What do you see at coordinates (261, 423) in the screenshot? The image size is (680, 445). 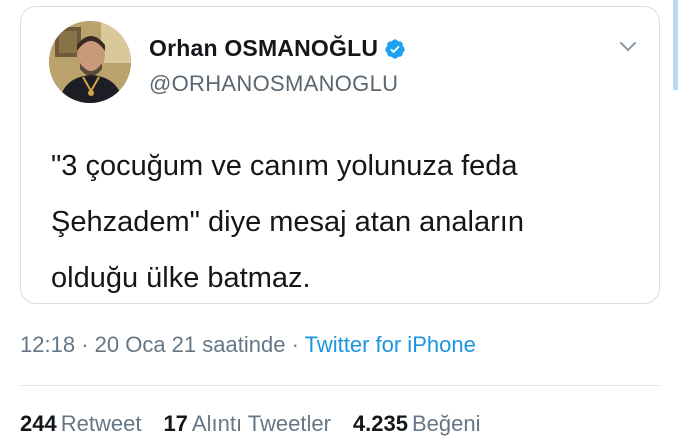 I see `quotes-label: Alıntı Tweetler` at bounding box center [261, 423].